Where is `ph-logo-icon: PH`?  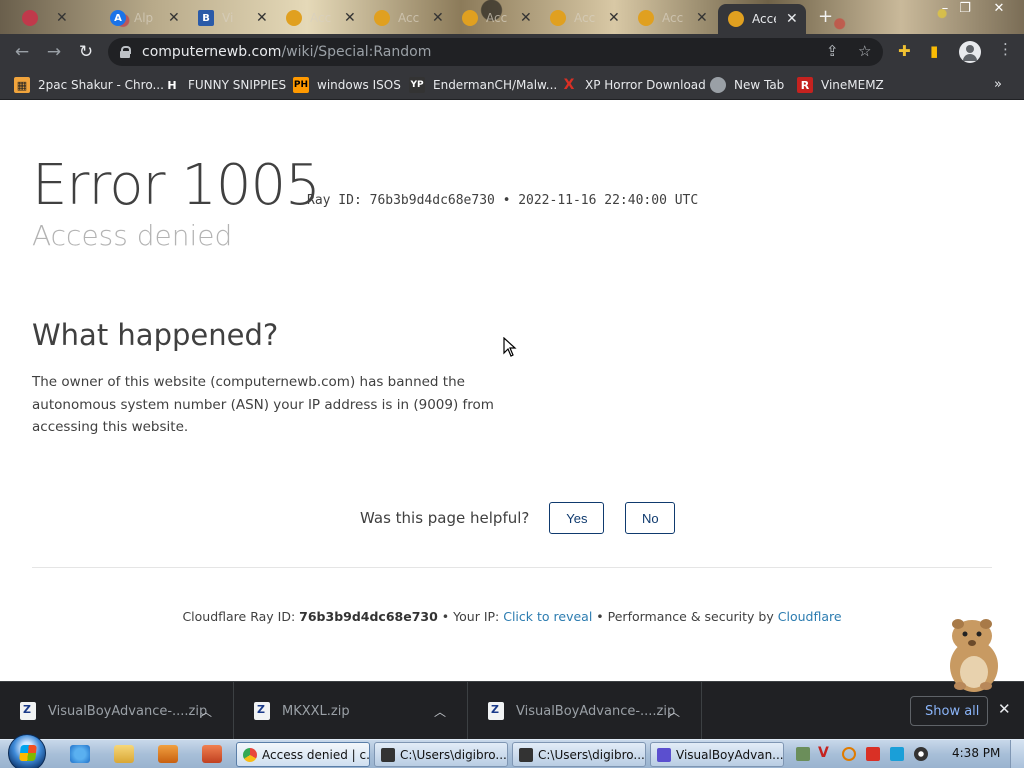 ph-logo-icon: PH is located at coordinates (301, 85).